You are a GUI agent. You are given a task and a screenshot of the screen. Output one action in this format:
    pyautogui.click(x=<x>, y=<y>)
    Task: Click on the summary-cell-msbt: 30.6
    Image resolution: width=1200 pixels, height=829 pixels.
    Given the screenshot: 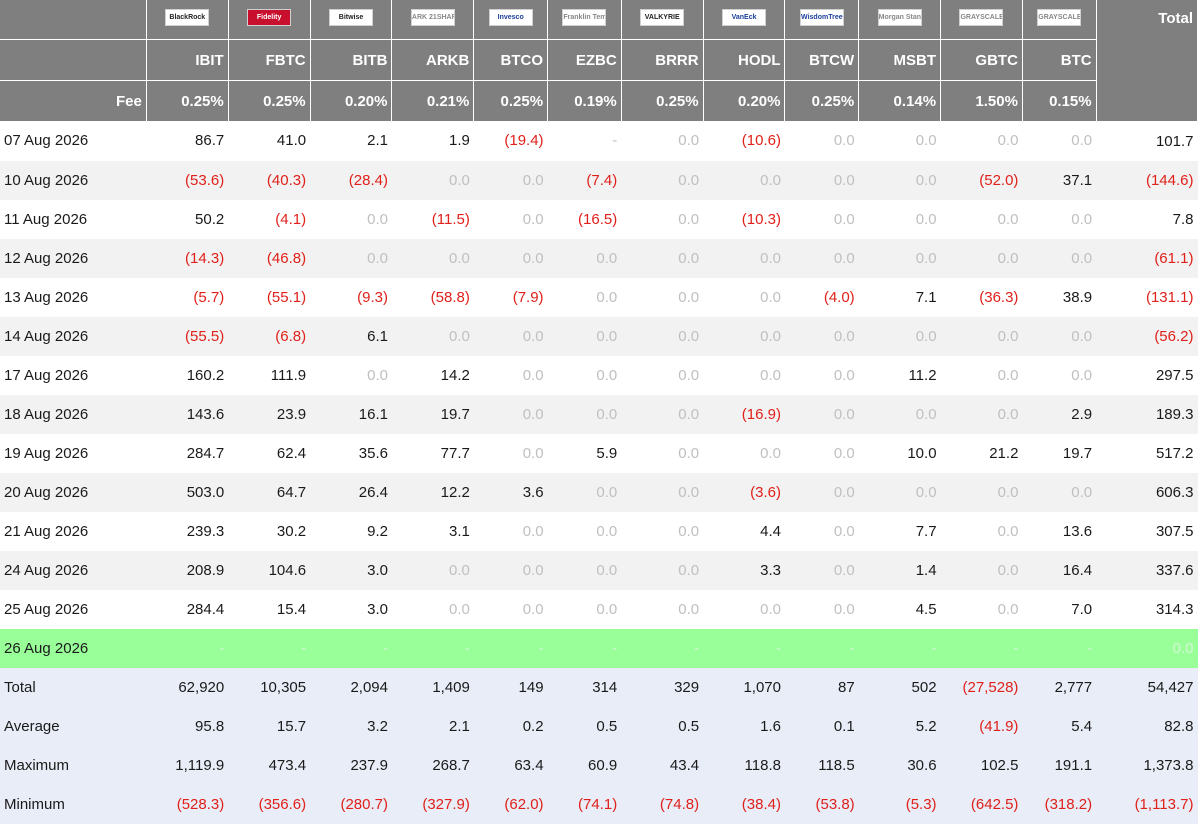 What is the action you would take?
    pyautogui.click(x=899, y=765)
    